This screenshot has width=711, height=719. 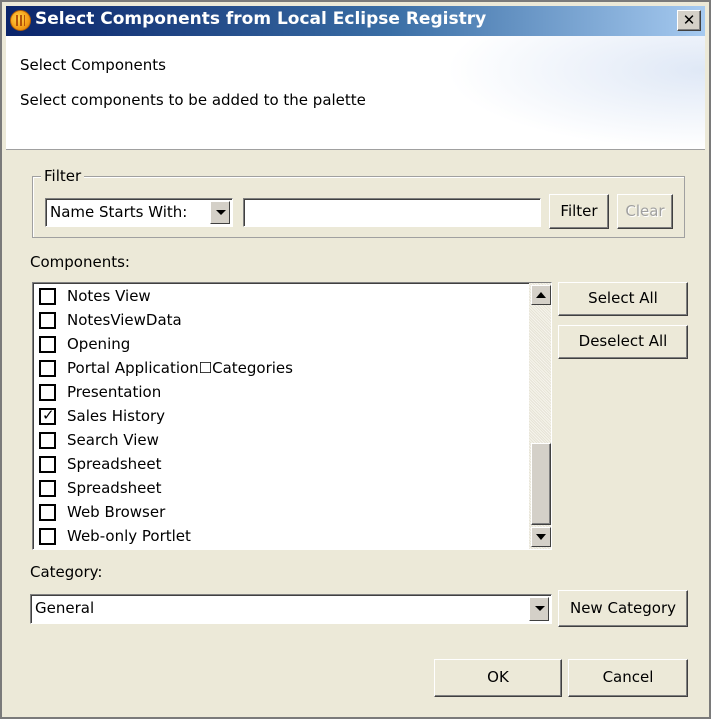 What do you see at coordinates (20, 20) in the screenshot?
I see `app-icon` at bounding box center [20, 20].